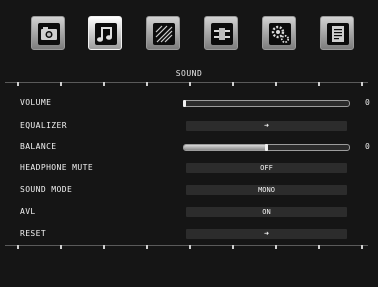  Describe the element at coordinates (33, 233) in the screenshot. I see `row-label: RESET` at that location.